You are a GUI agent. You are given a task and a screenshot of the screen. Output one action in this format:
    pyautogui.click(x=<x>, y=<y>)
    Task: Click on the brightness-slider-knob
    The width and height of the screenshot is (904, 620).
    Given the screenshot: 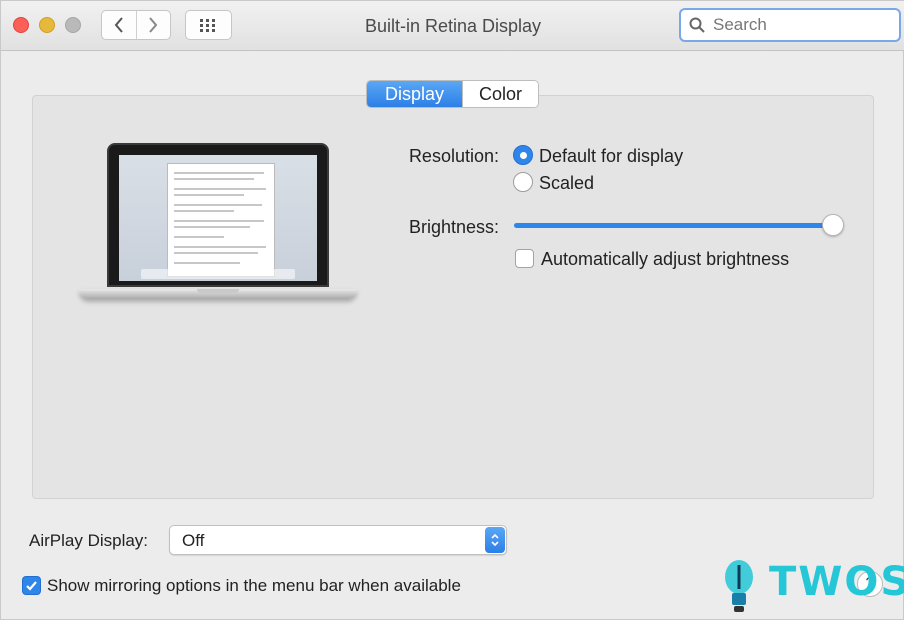 What is the action you would take?
    pyautogui.click(x=833, y=225)
    